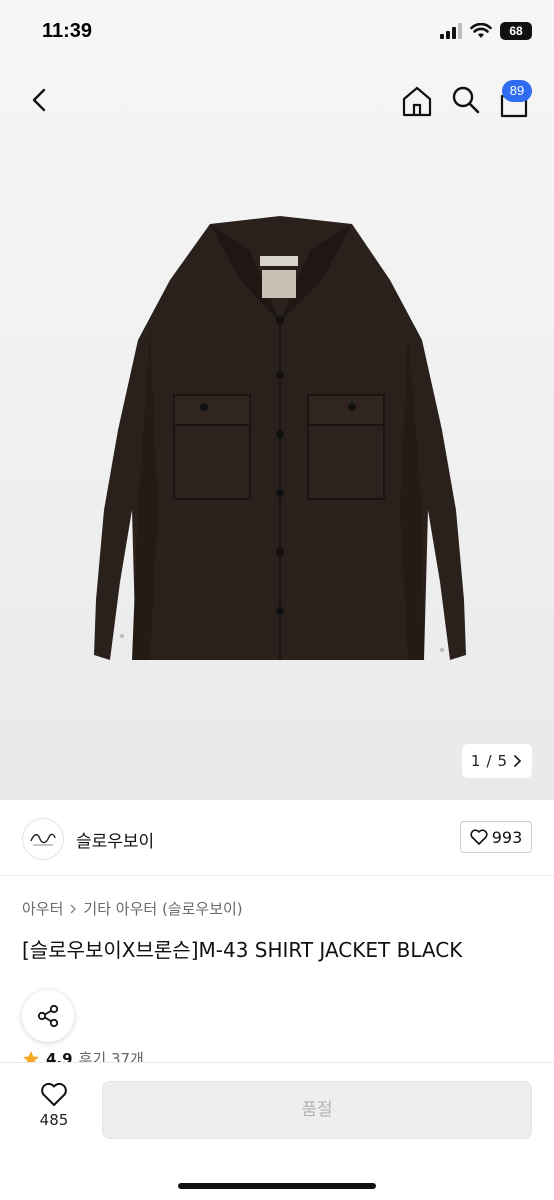 This screenshot has width=554, height=1200. What do you see at coordinates (466, 100) in the screenshot?
I see `search-icon` at bounding box center [466, 100].